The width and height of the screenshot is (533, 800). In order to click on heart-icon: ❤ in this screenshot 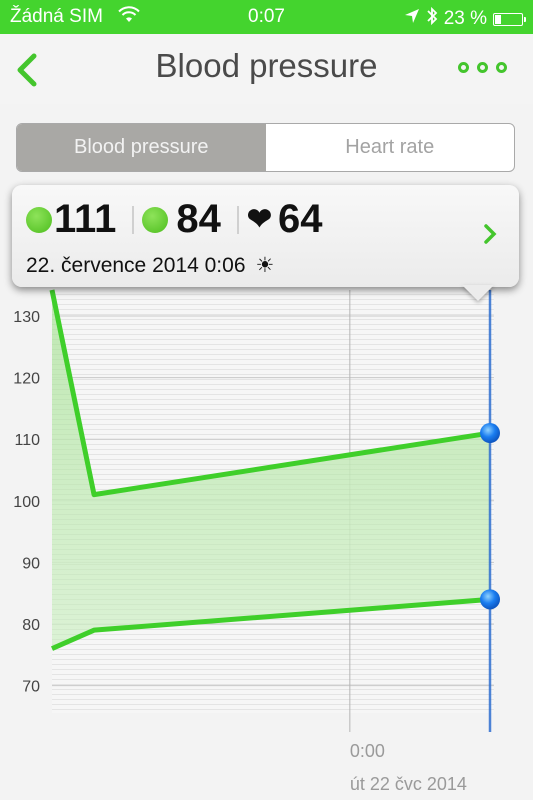, I will do `click(259, 219)`.